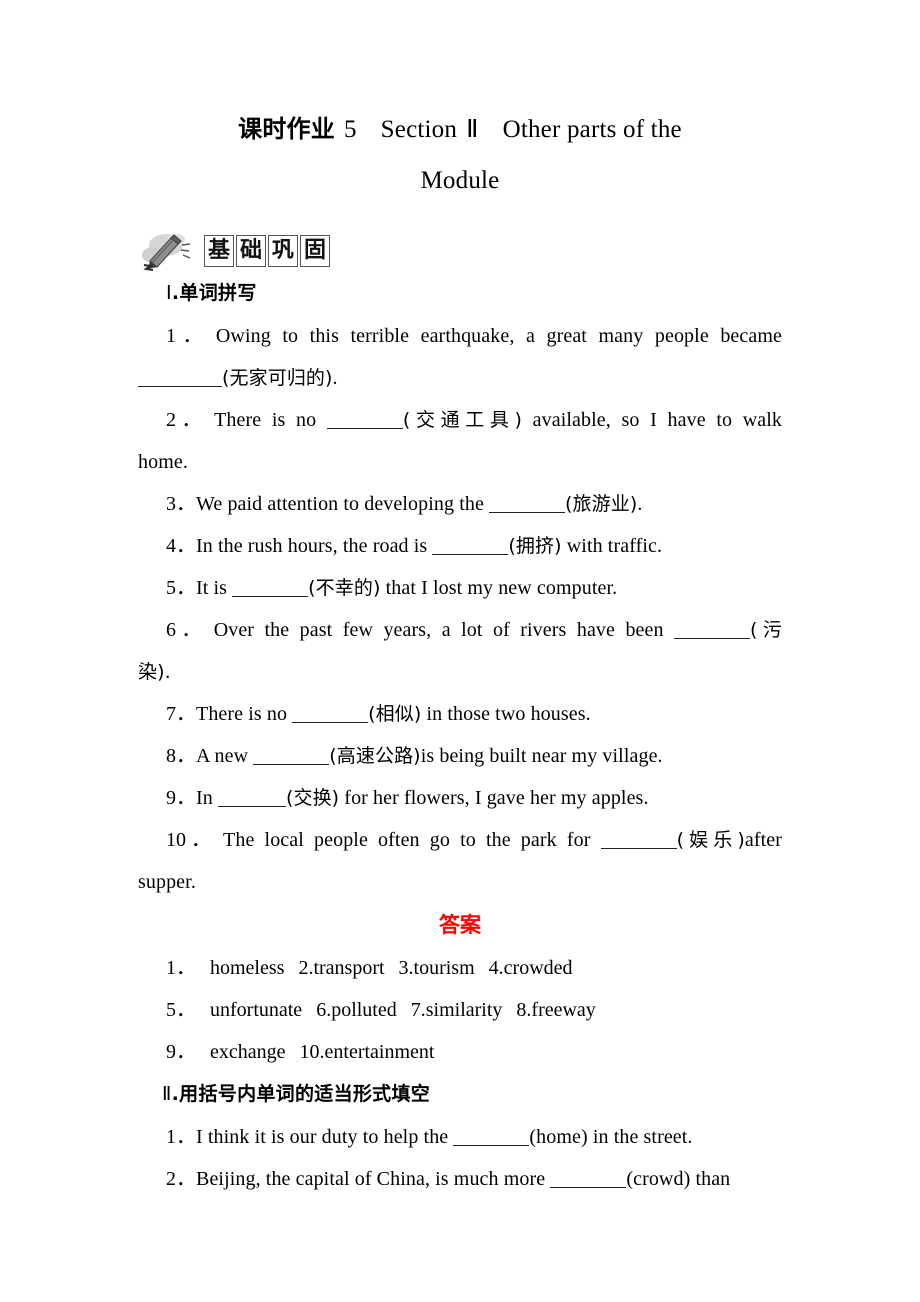  What do you see at coordinates (343, 504) in the screenshot?
I see `question-3-head: We paid attention to developing the` at bounding box center [343, 504].